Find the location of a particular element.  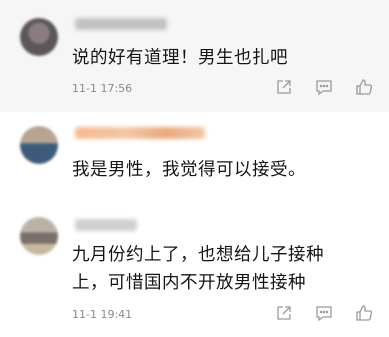

comment-text-line: 说的好有道理！男生也扎吧 is located at coordinates (180, 58).